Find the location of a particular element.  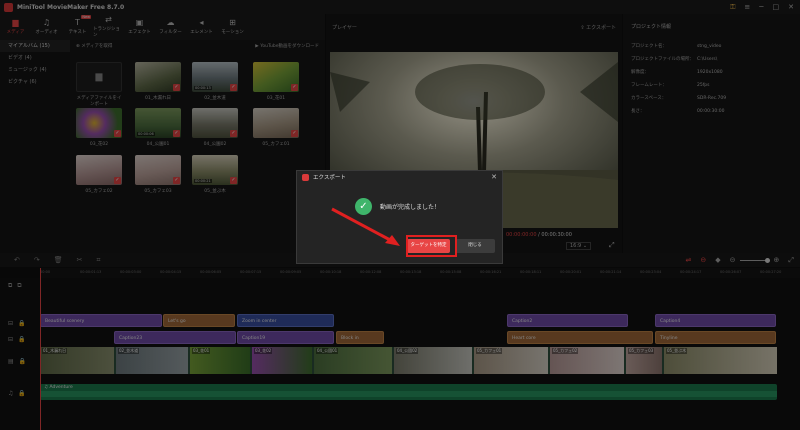

dialog-title: エクスポート is located at coordinates (329, 178).